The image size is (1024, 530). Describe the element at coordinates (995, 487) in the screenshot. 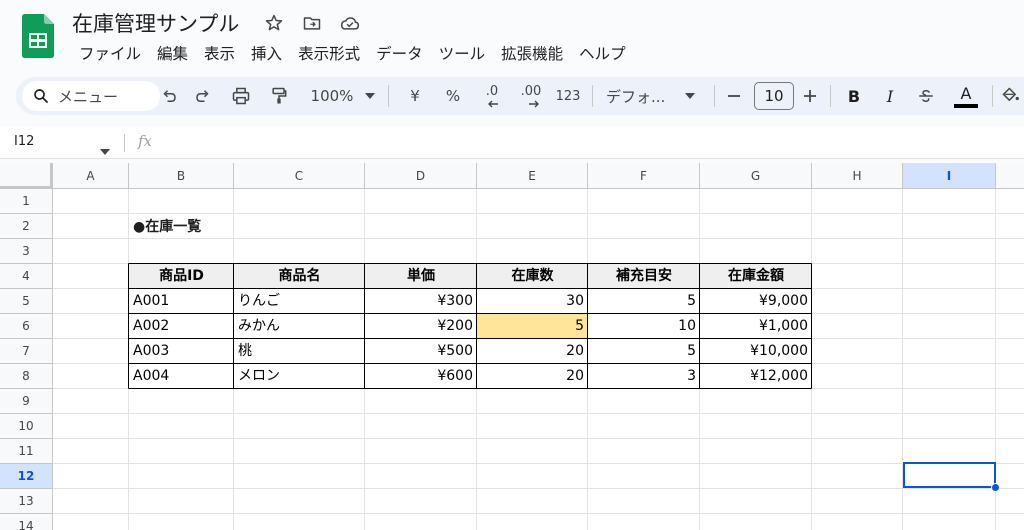

I see `fill-handle` at that location.